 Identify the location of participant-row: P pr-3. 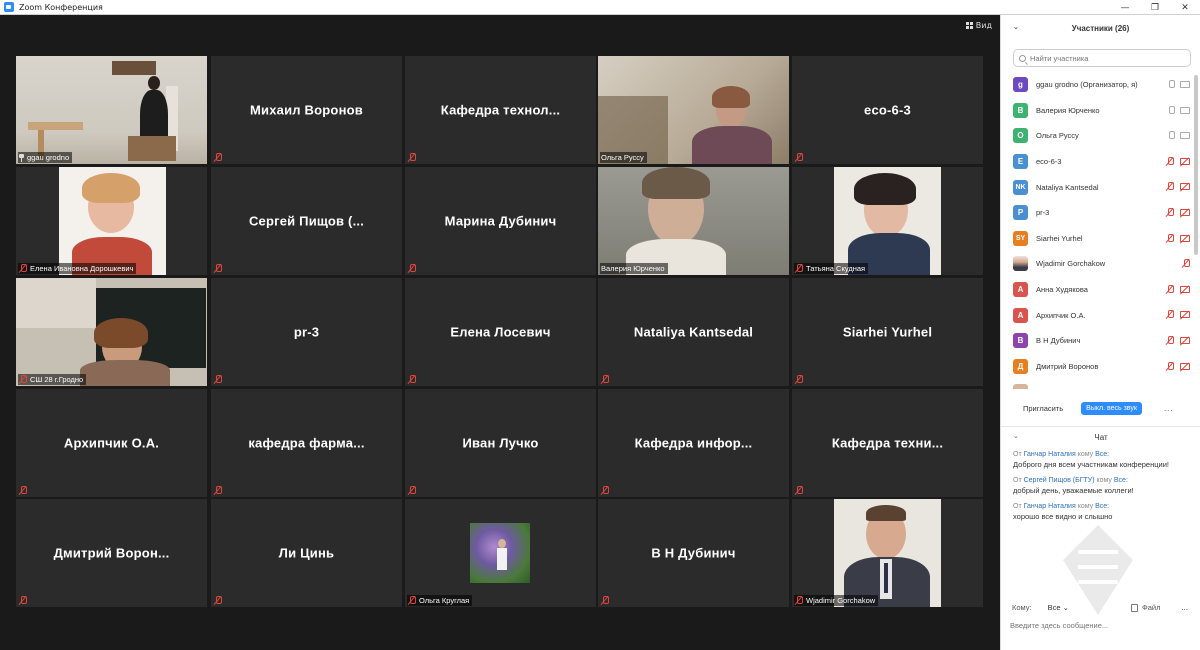
(1097, 213).